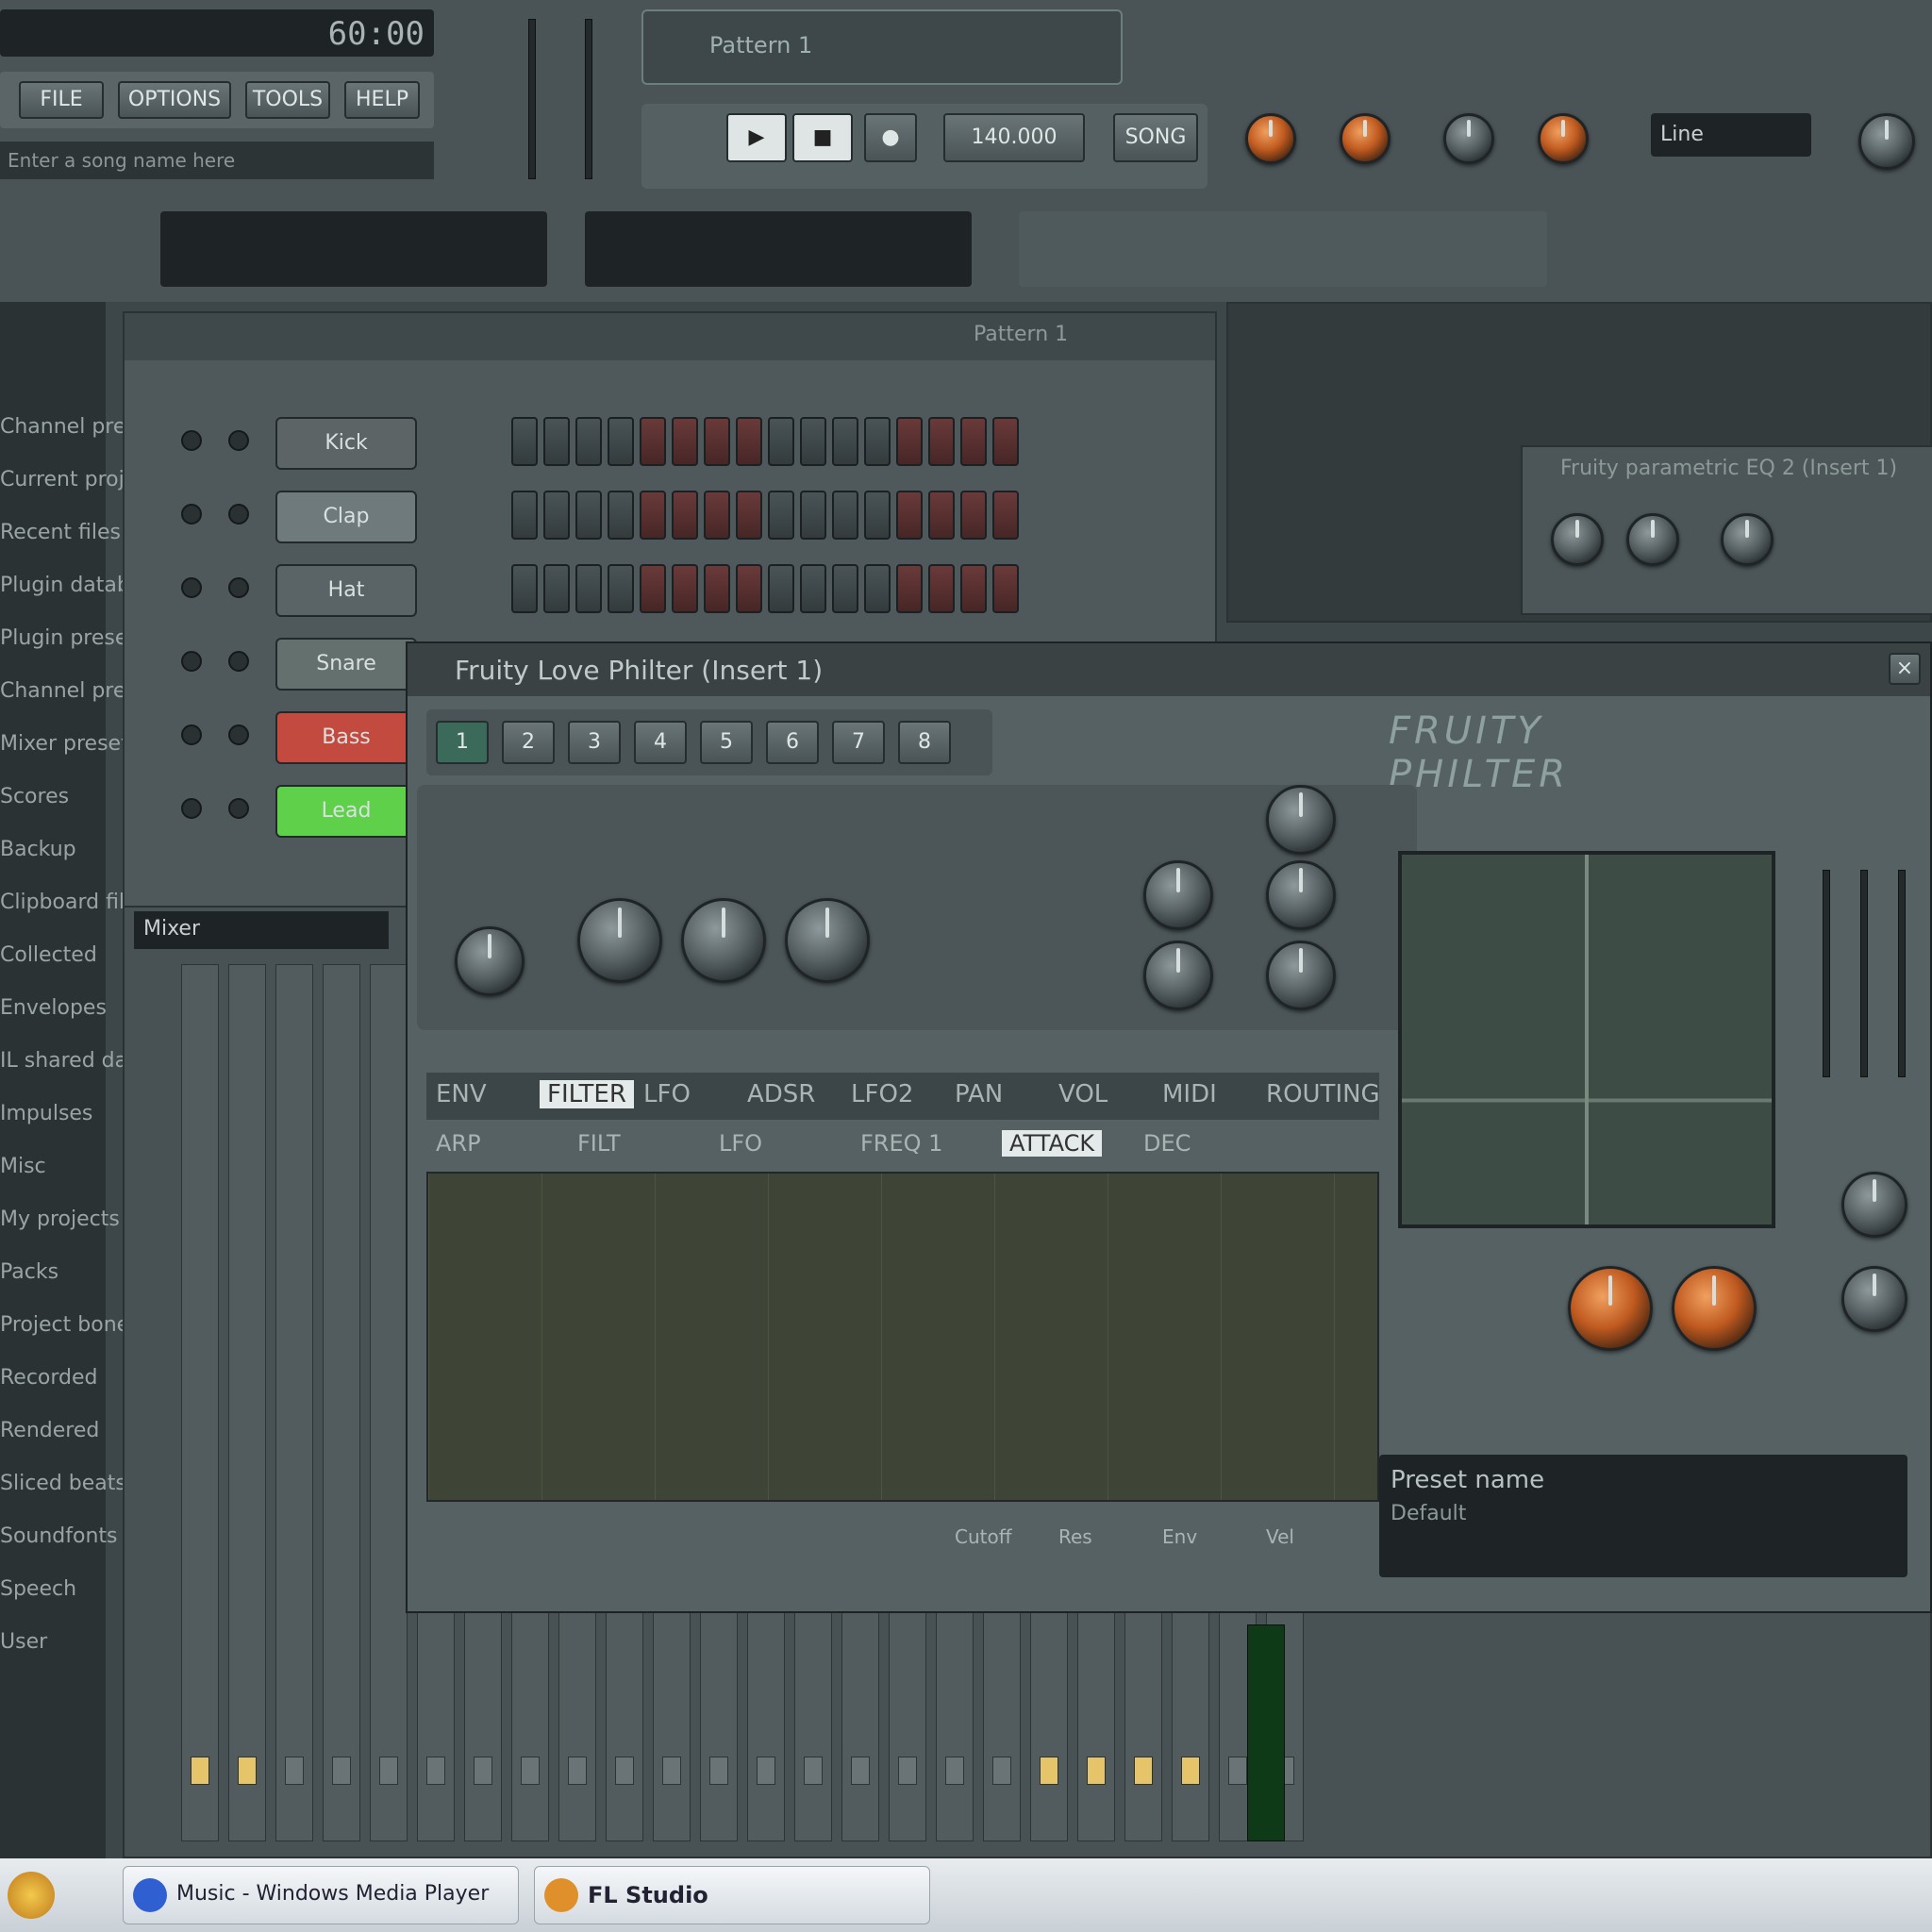 The width and height of the screenshot is (1932, 1932). I want to click on song-mode-button: SONG, so click(1155, 137).